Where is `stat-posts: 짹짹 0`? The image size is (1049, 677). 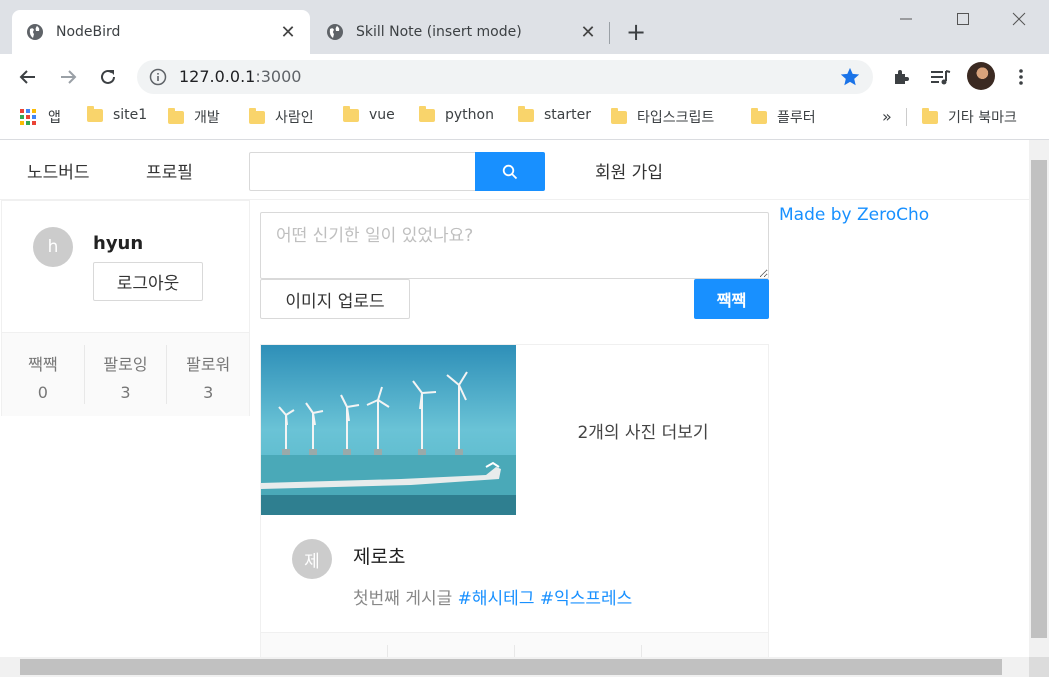
stat-posts: 짹짹 0 is located at coordinates (43, 374).